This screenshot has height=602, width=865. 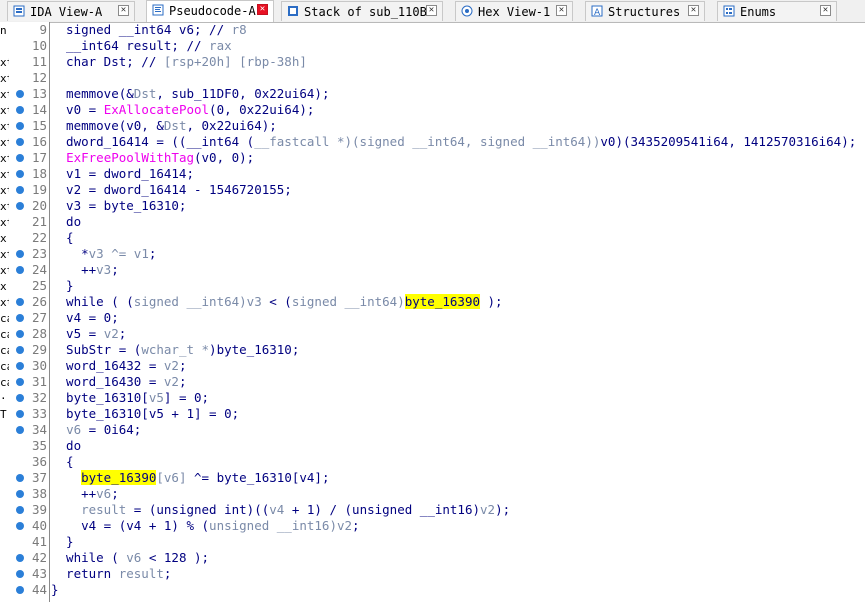 I want to click on code-line: *v3 ^= v1;, so click(x=103, y=254).